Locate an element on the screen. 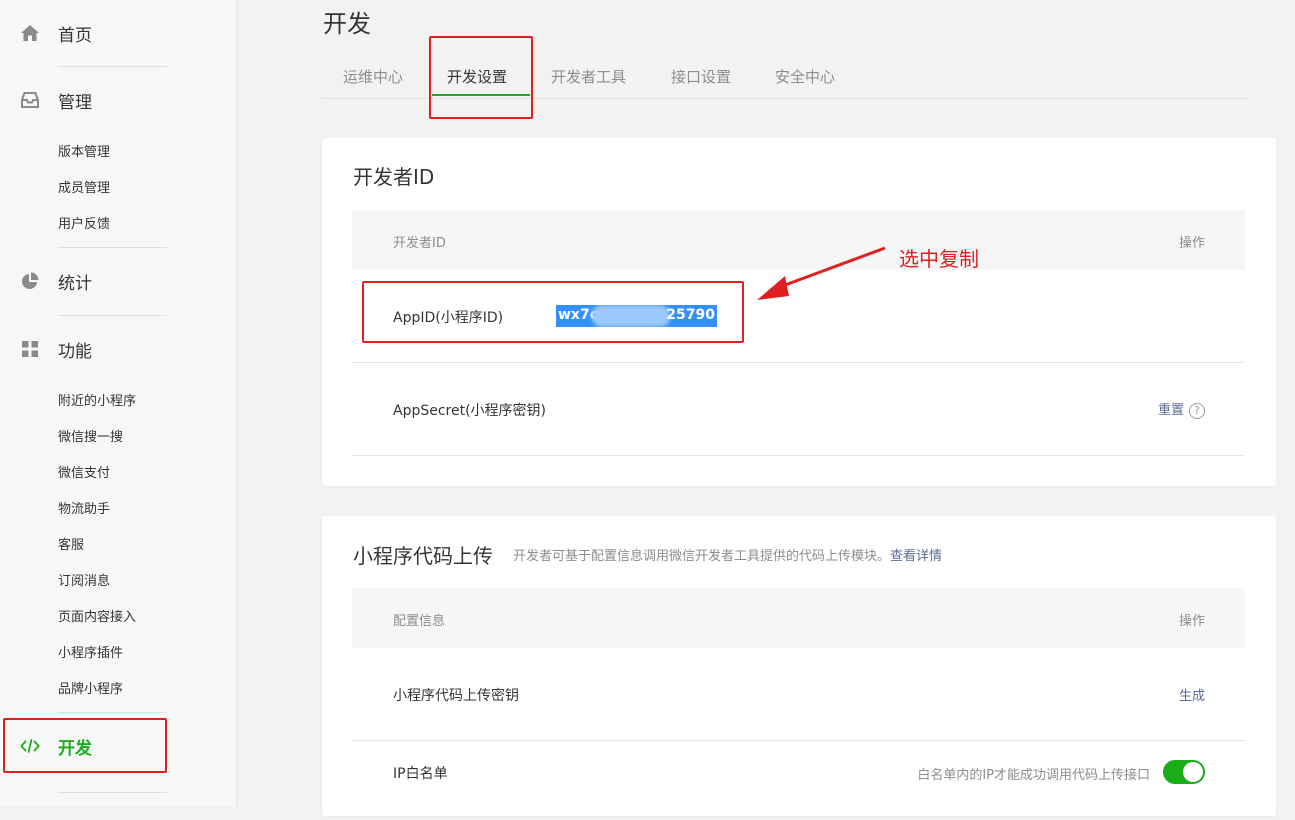 Image resolution: width=1295 pixels, height=820 pixels. tab-ops-center: 运维中心 is located at coordinates (373, 76).